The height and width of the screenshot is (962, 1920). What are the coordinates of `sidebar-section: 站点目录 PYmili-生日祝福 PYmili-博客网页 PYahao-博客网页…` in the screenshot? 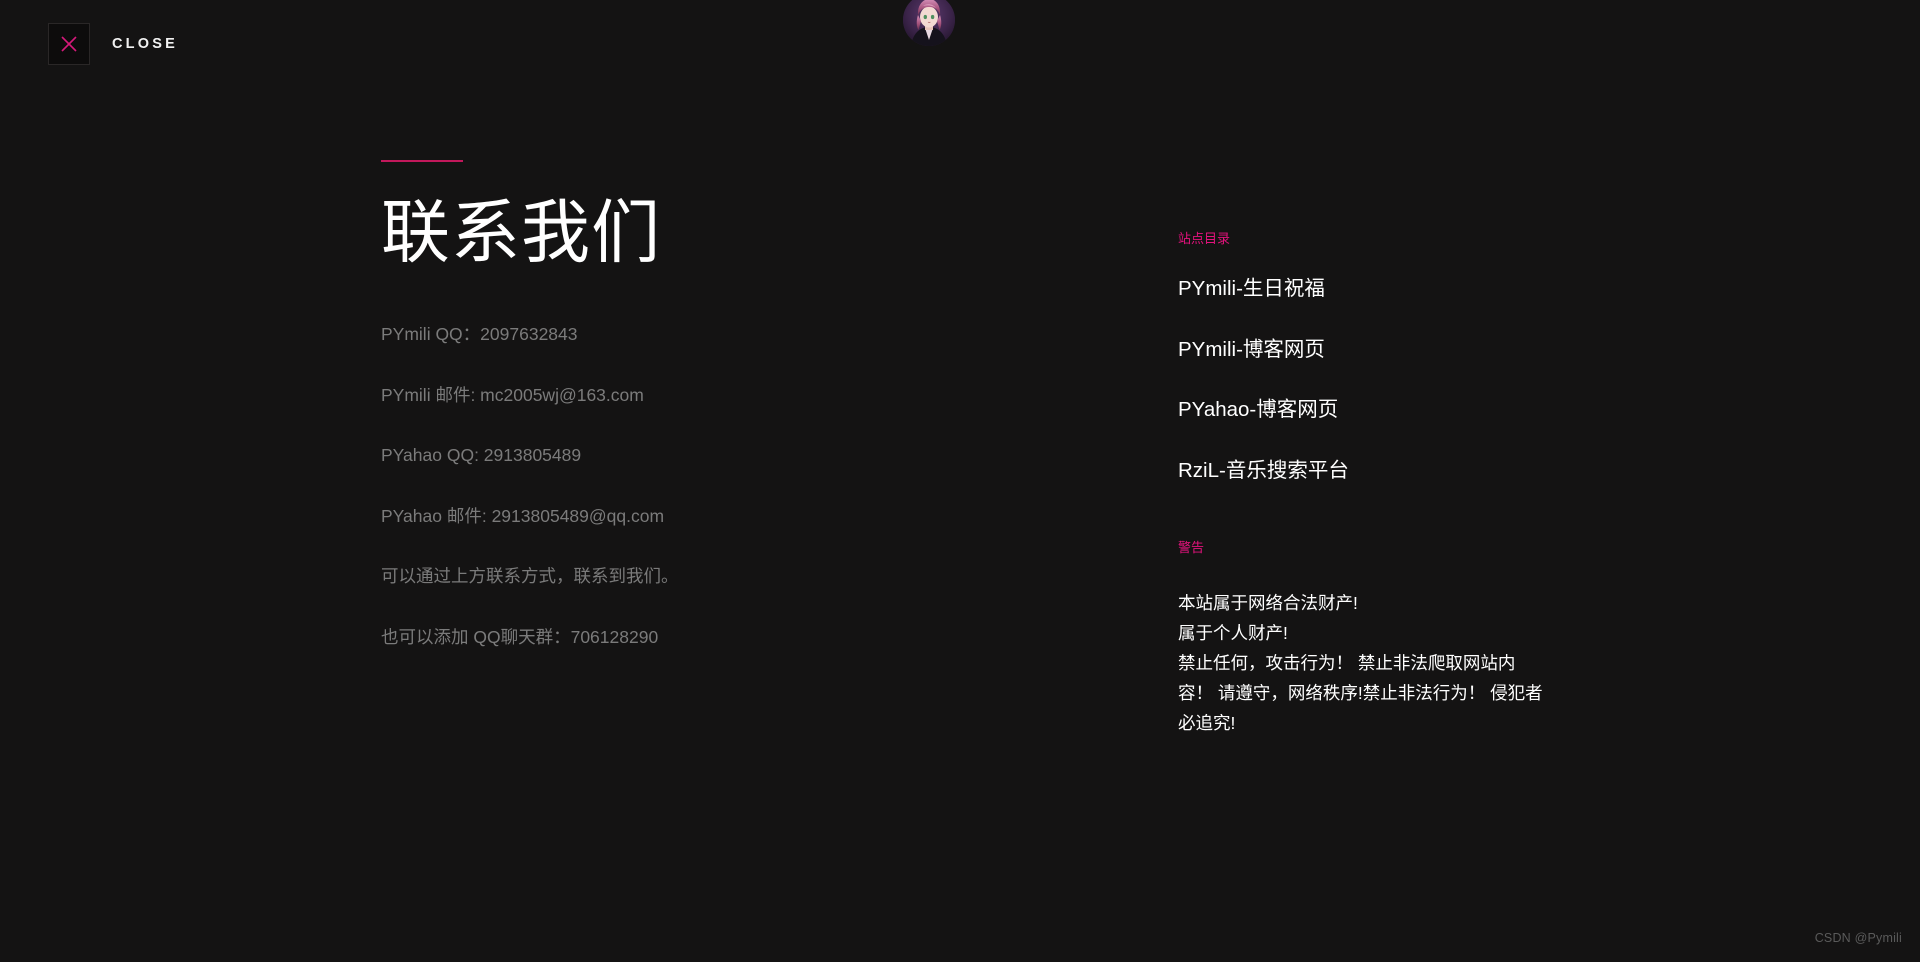 It's located at (1388, 485).